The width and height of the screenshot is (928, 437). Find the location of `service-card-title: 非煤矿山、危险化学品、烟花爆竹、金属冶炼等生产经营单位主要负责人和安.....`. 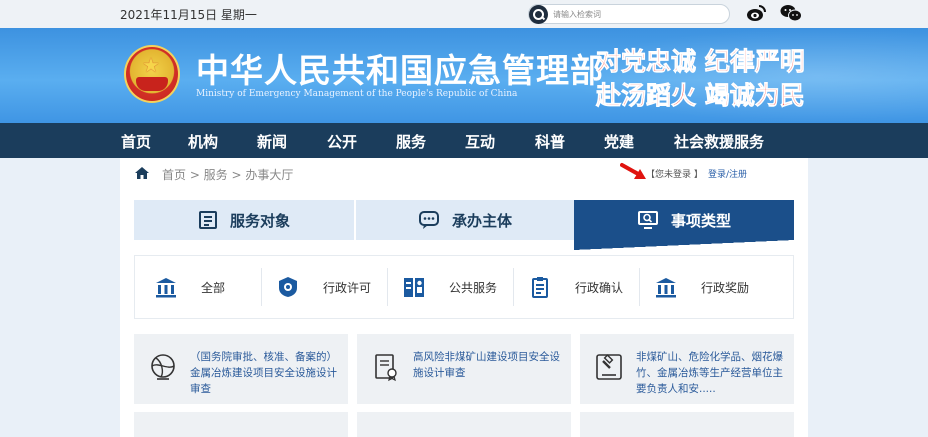

service-card-title: 非煤矿山、危险化学品、烟花爆竹、金属冶炼等生产经营单位主要负责人和安..... is located at coordinates (709, 373).